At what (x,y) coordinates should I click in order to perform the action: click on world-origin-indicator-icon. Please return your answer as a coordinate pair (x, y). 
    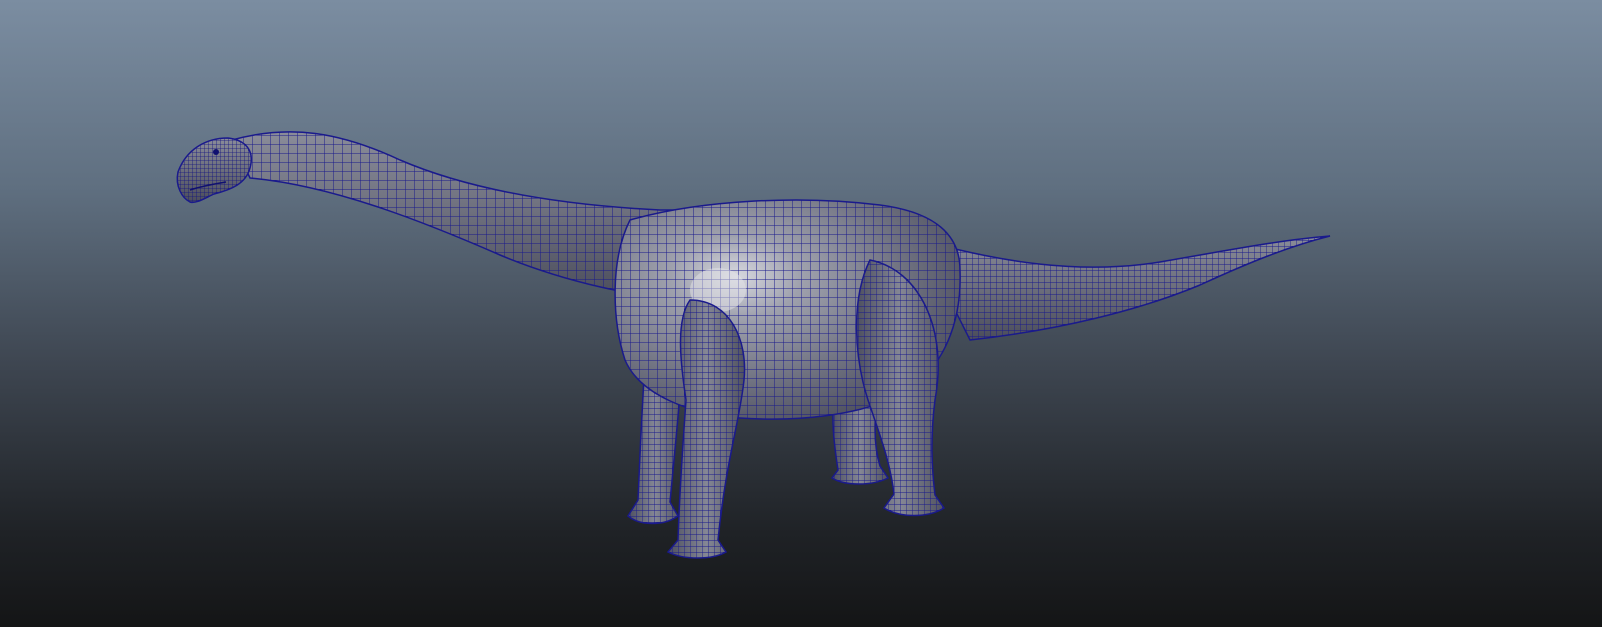
    Looking at the image, I should click on (3, 624).